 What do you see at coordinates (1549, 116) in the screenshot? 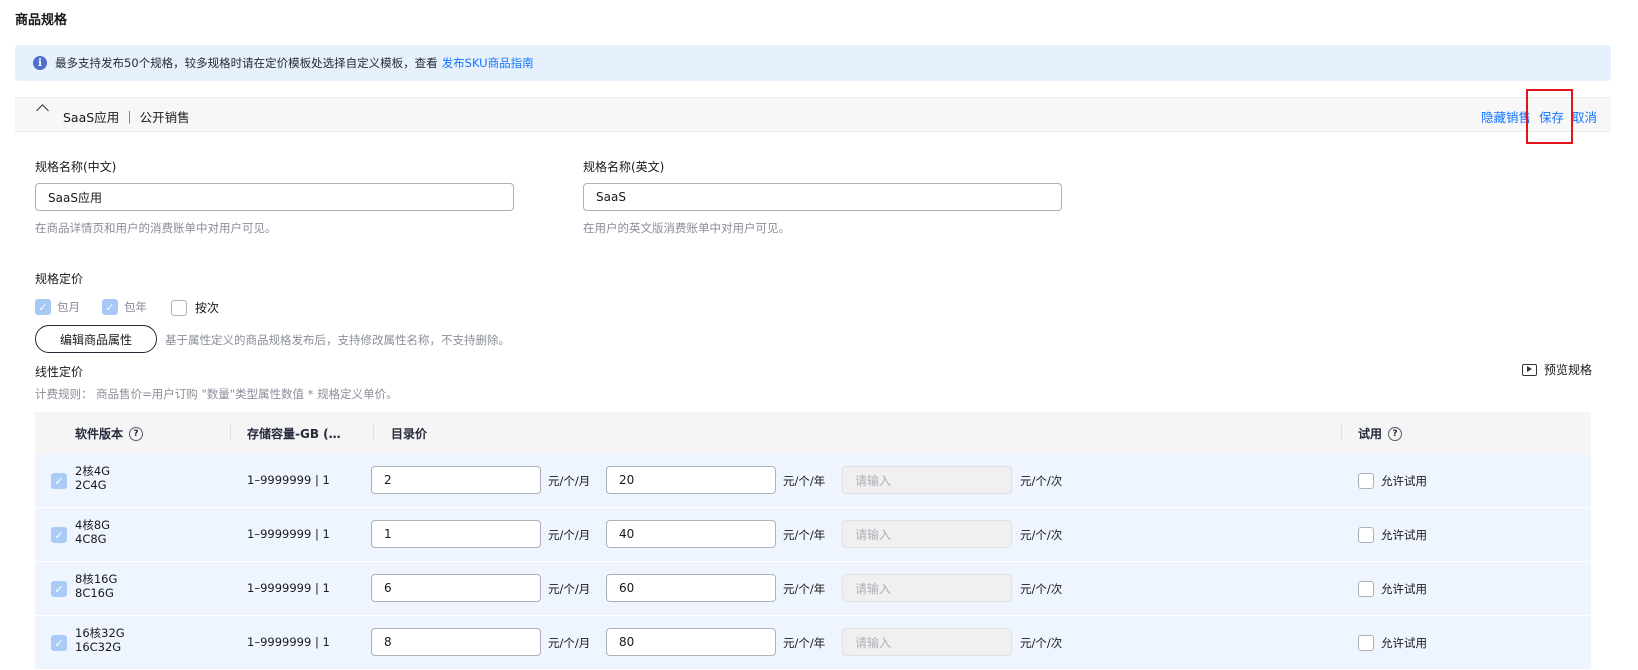
I see `highlight-box` at bounding box center [1549, 116].